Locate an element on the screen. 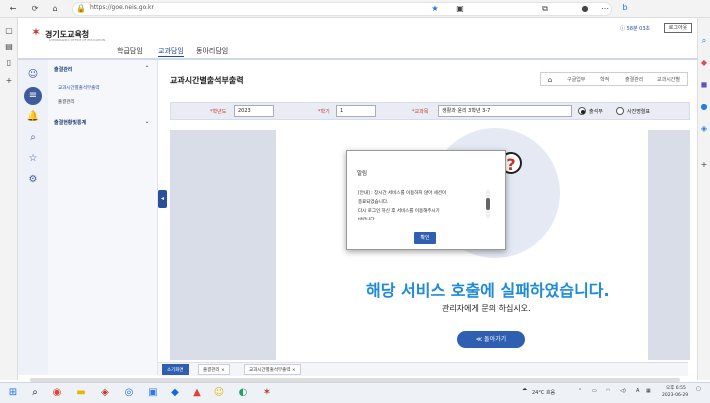 The width and height of the screenshot is (710, 403). term-select: 1 is located at coordinates (356, 111).